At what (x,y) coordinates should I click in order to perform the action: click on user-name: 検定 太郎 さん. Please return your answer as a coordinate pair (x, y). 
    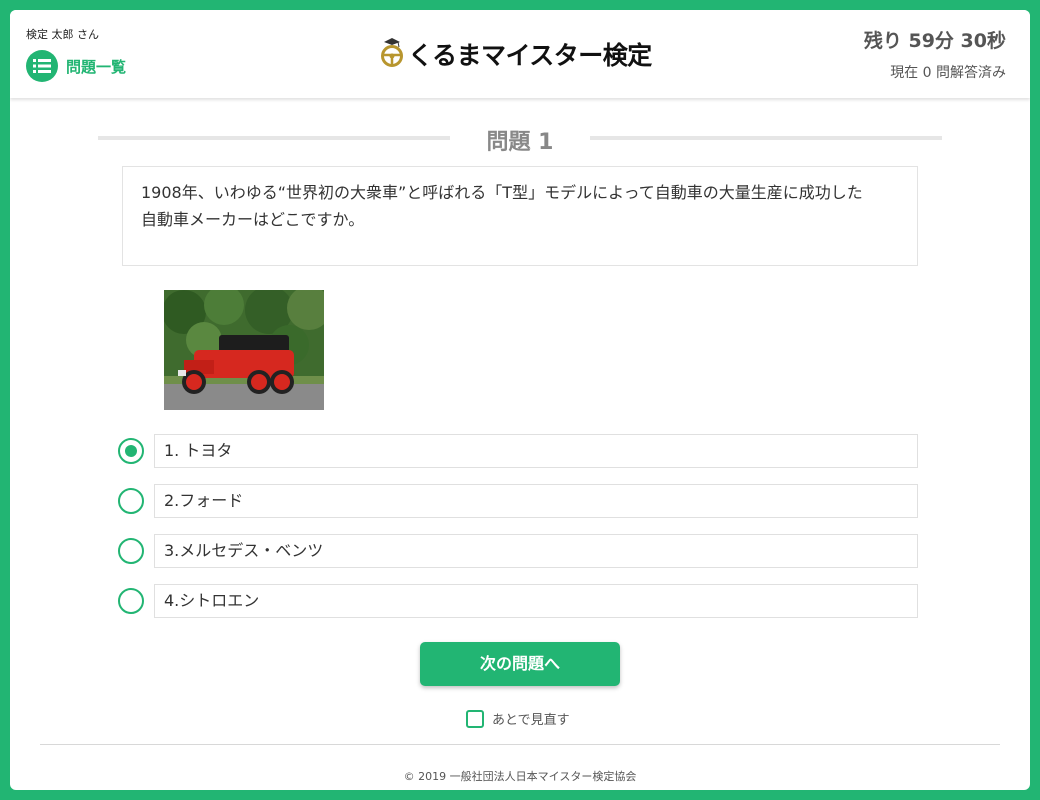
    Looking at the image, I should click on (62, 34).